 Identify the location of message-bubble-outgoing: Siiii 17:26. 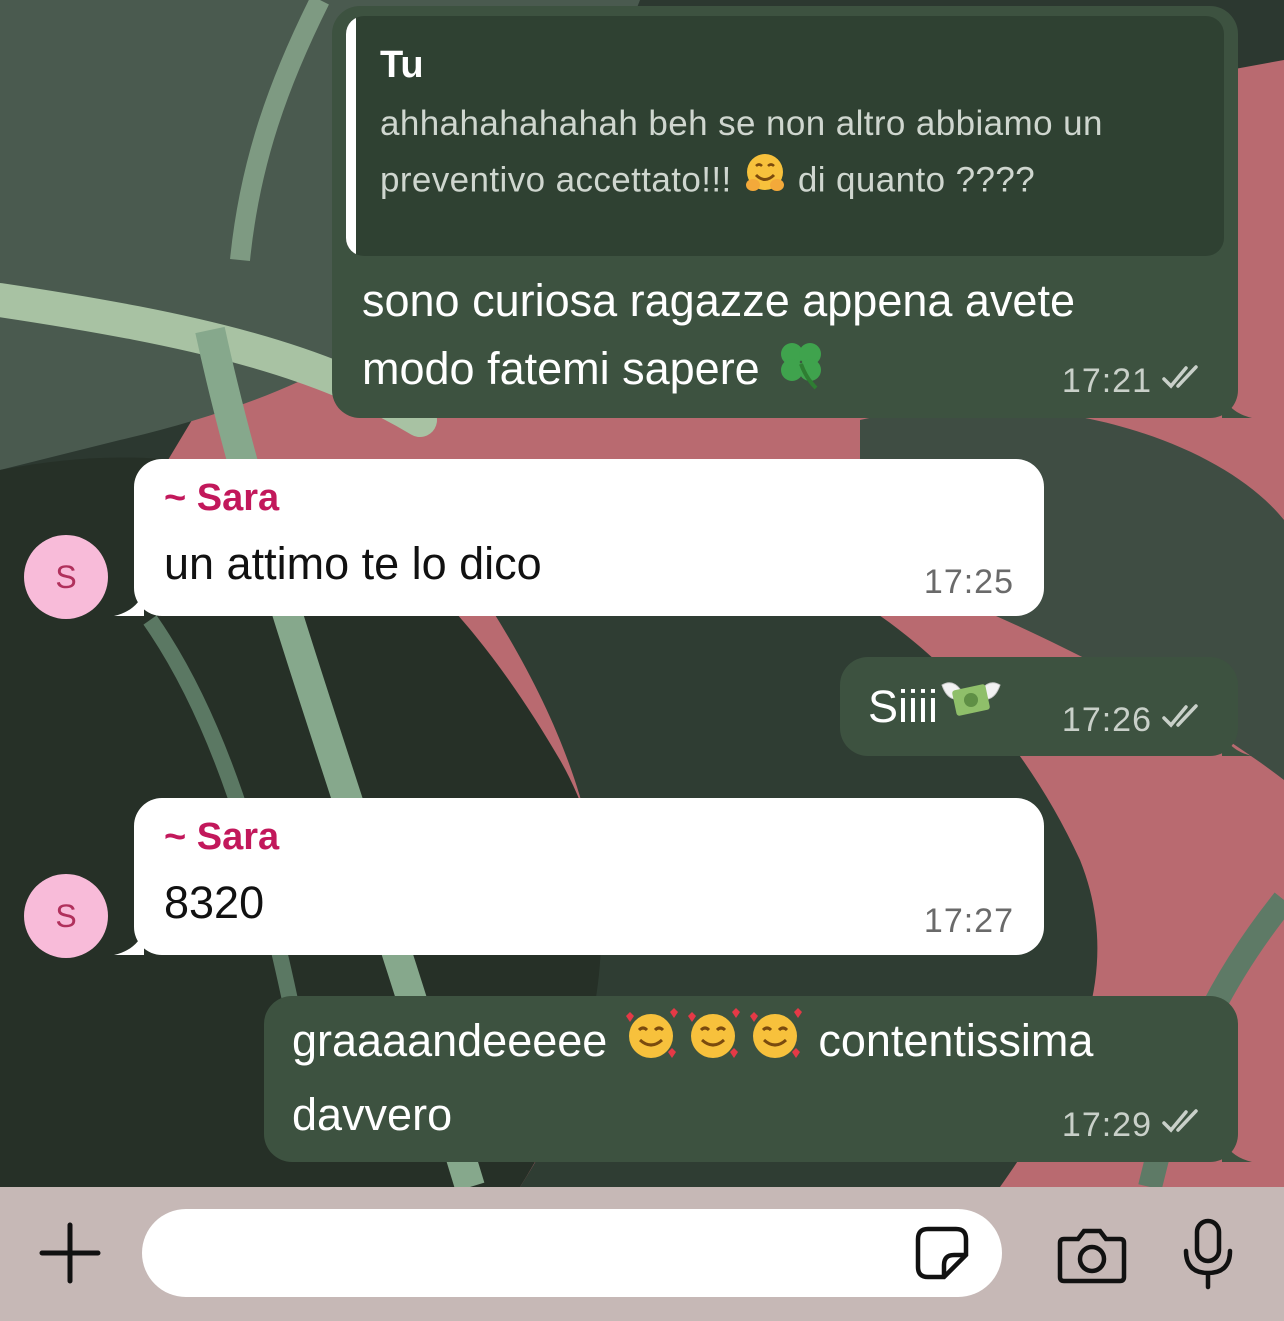
(1046, 706).